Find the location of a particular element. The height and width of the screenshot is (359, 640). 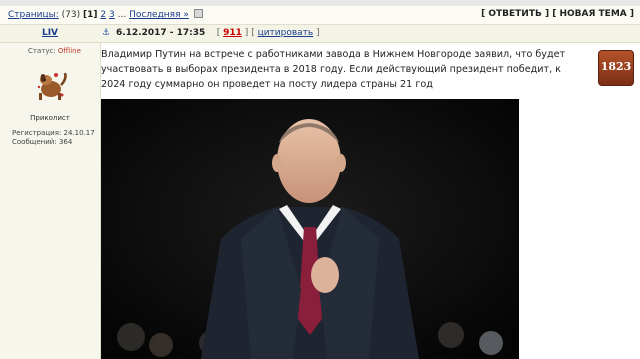

pages-label: Страницы: is located at coordinates (33, 15).